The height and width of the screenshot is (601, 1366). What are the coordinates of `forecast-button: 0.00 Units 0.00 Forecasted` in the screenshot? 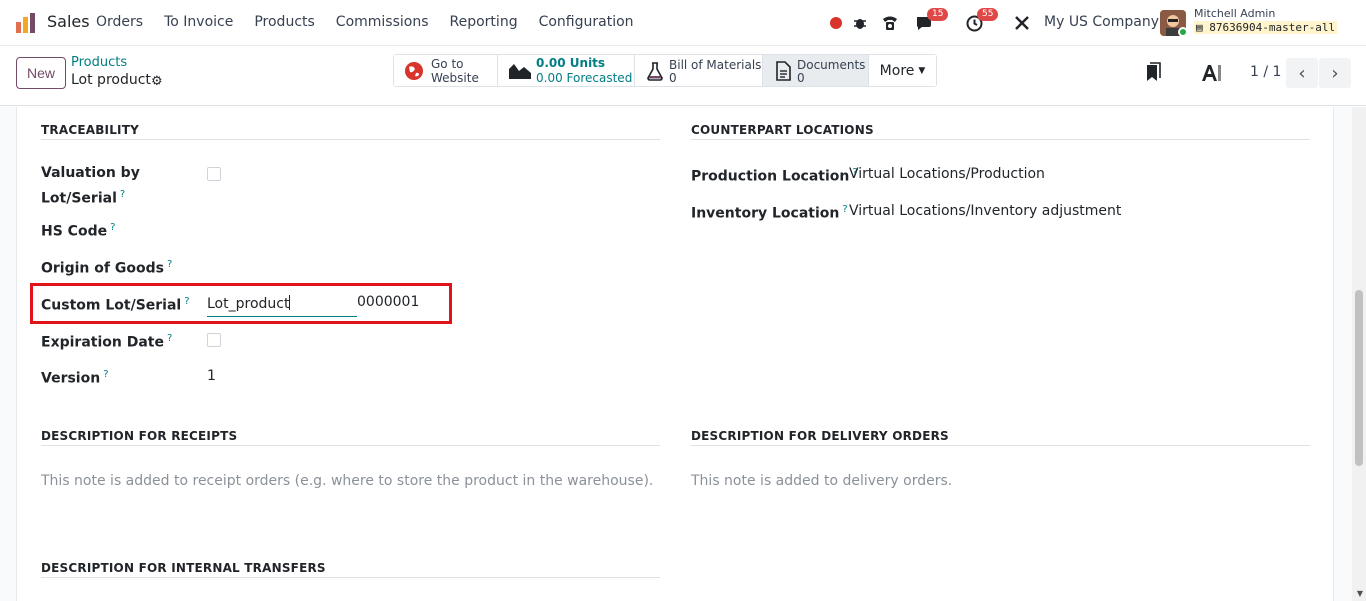 It's located at (566, 70).